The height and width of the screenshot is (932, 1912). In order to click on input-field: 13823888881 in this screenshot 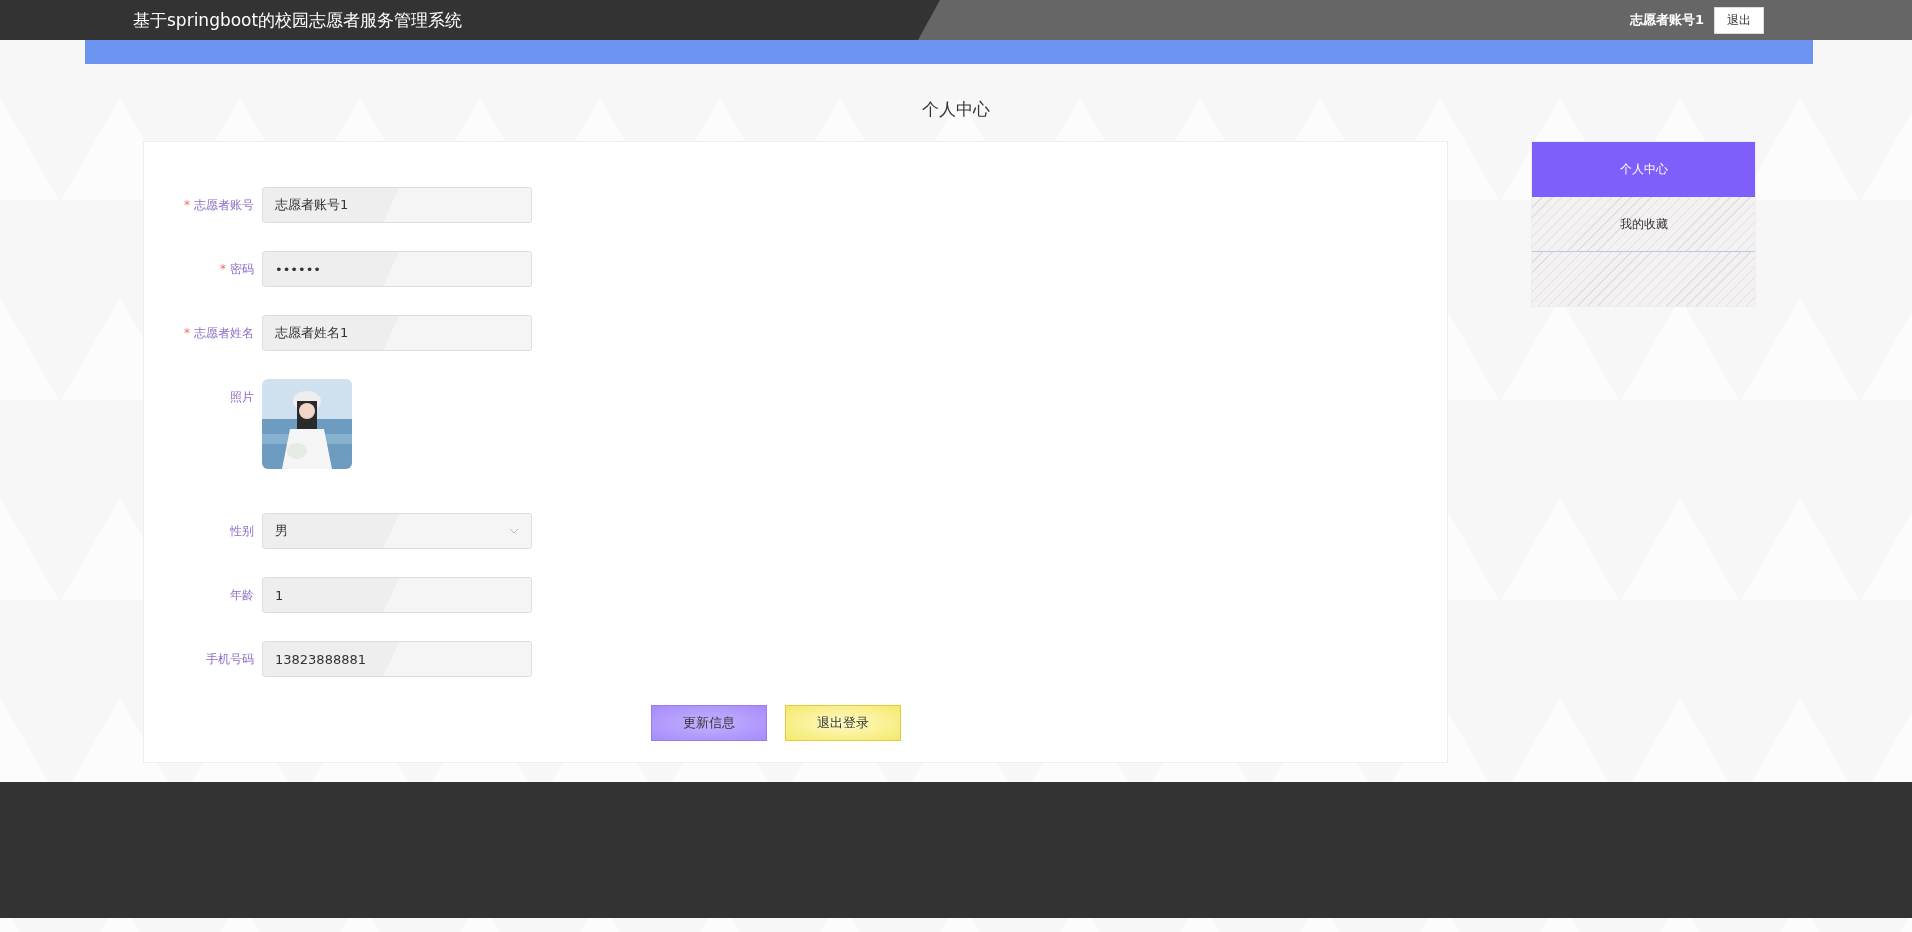, I will do `click(397, 659)`.